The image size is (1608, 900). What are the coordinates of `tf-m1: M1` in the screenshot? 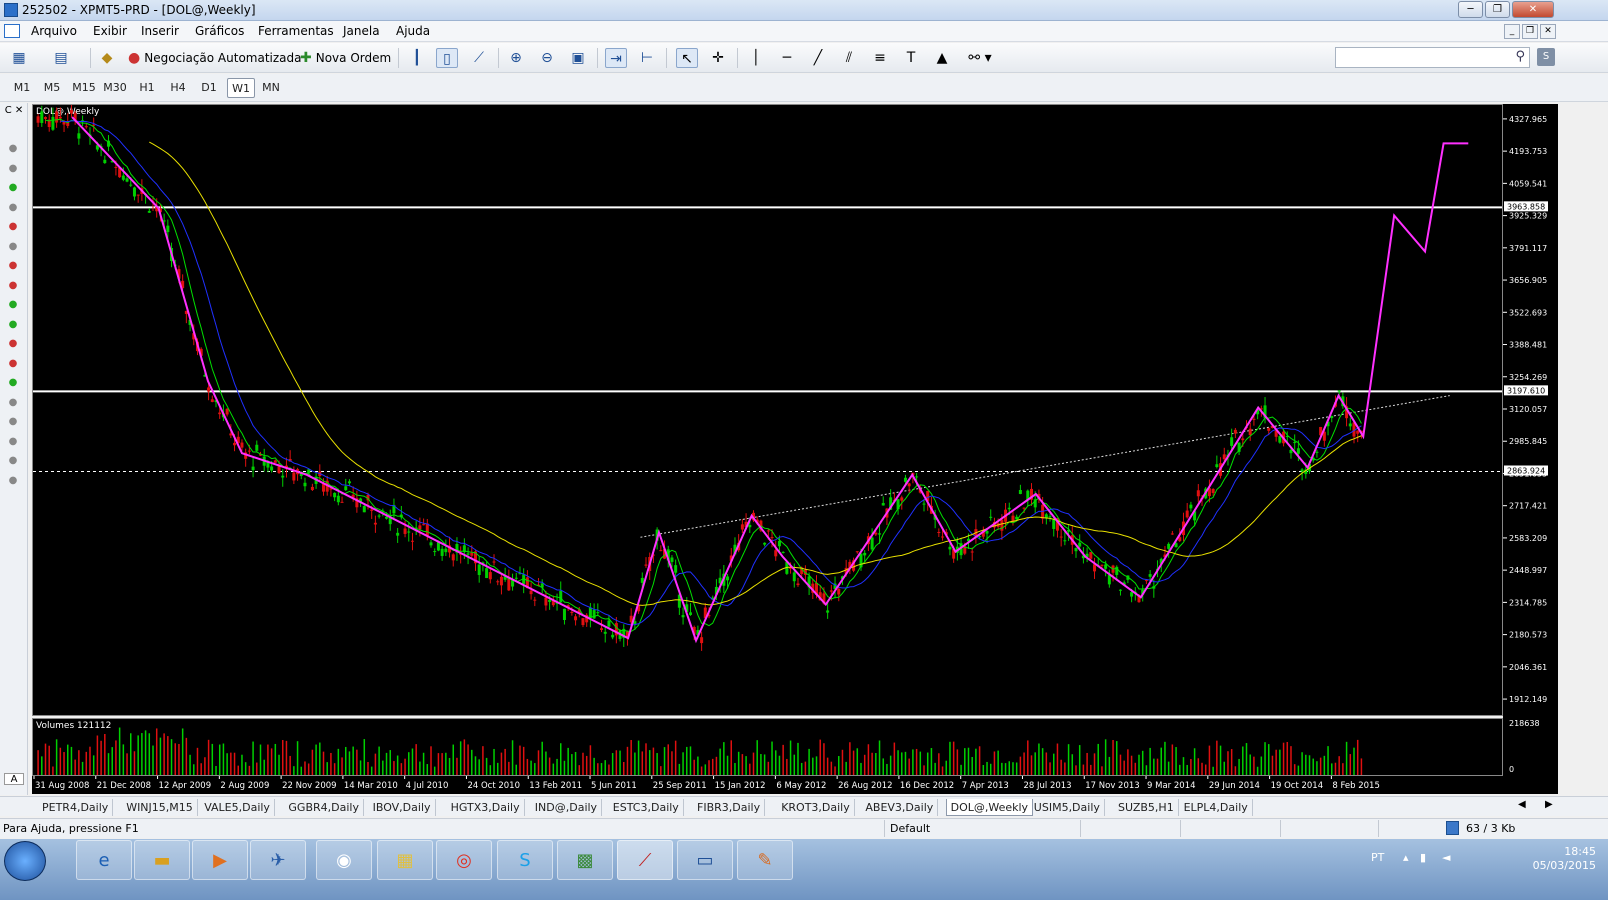 It's located at (22, 88).